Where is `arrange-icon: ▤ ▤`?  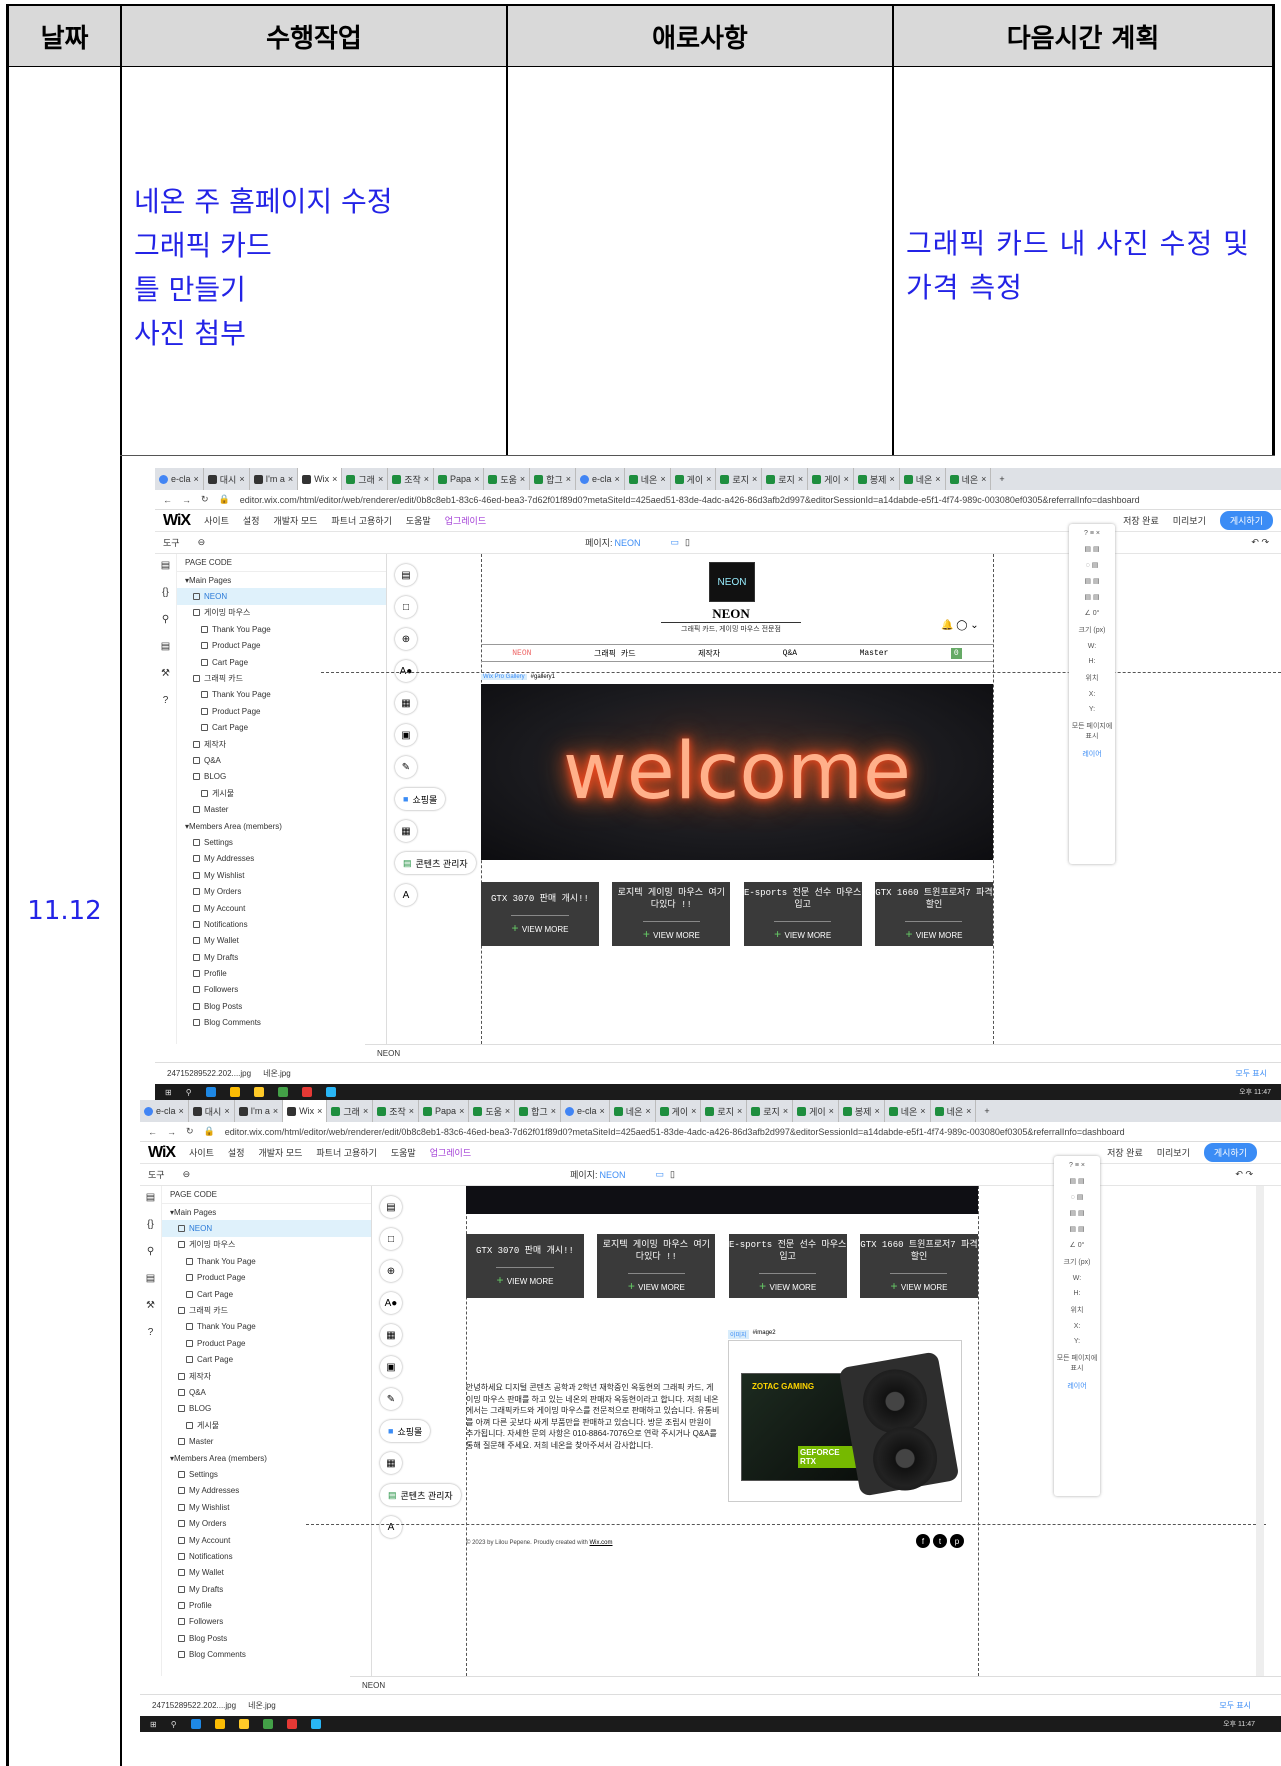
arrange-icon: ▤ ▤ is located at coordinates (1091, 581).